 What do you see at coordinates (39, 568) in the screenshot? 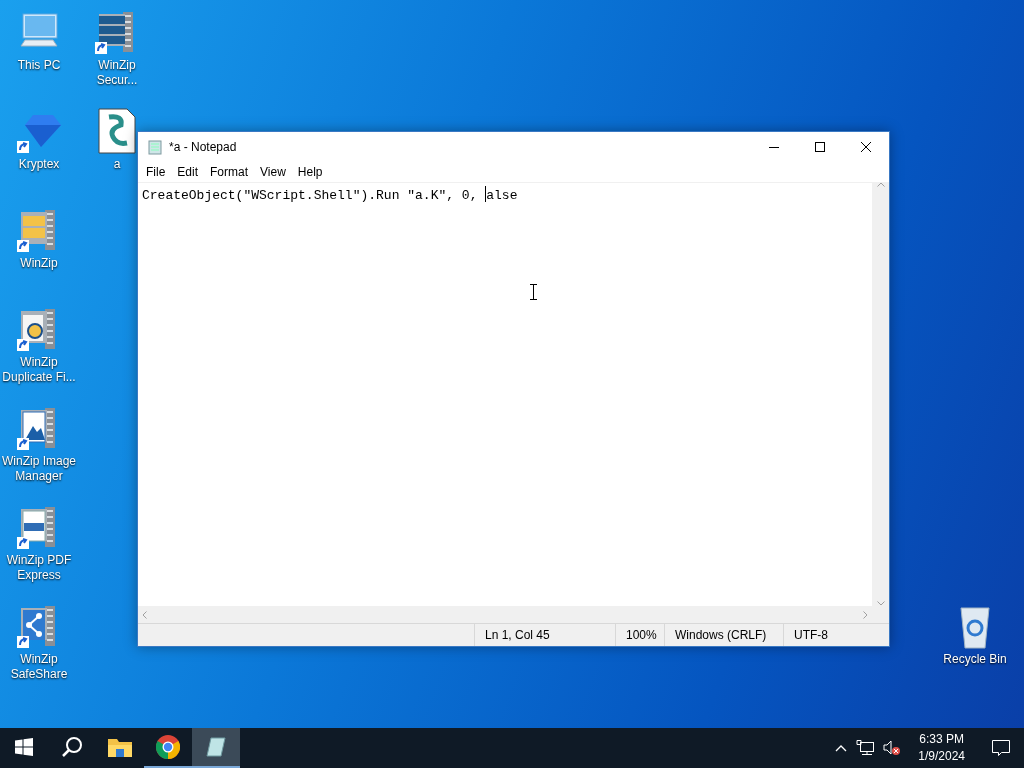
I see `desktop-icon-label: WinZip PDF Express` at bounding box center [39, 568].